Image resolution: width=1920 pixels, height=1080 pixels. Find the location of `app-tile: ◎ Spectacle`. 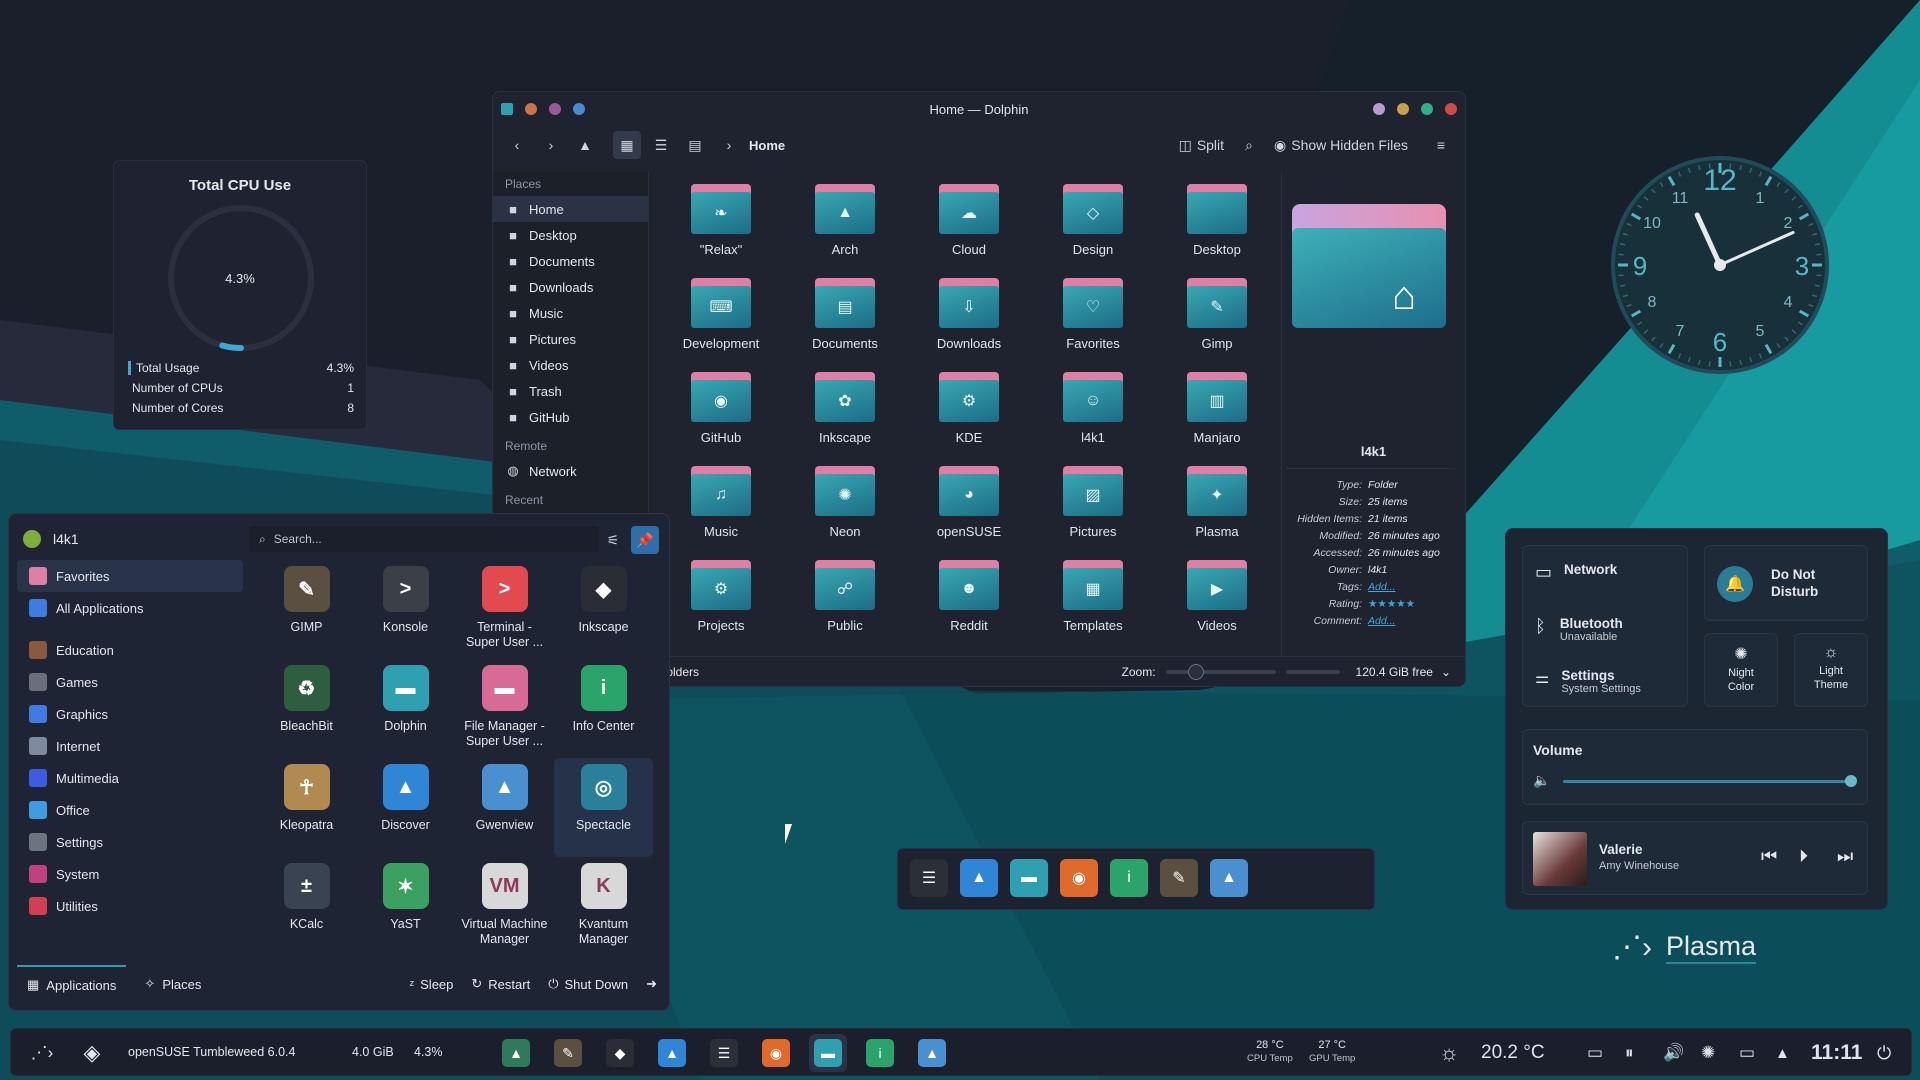

app-tile: ◎ Spectacle is located at coordinates (603, 807).